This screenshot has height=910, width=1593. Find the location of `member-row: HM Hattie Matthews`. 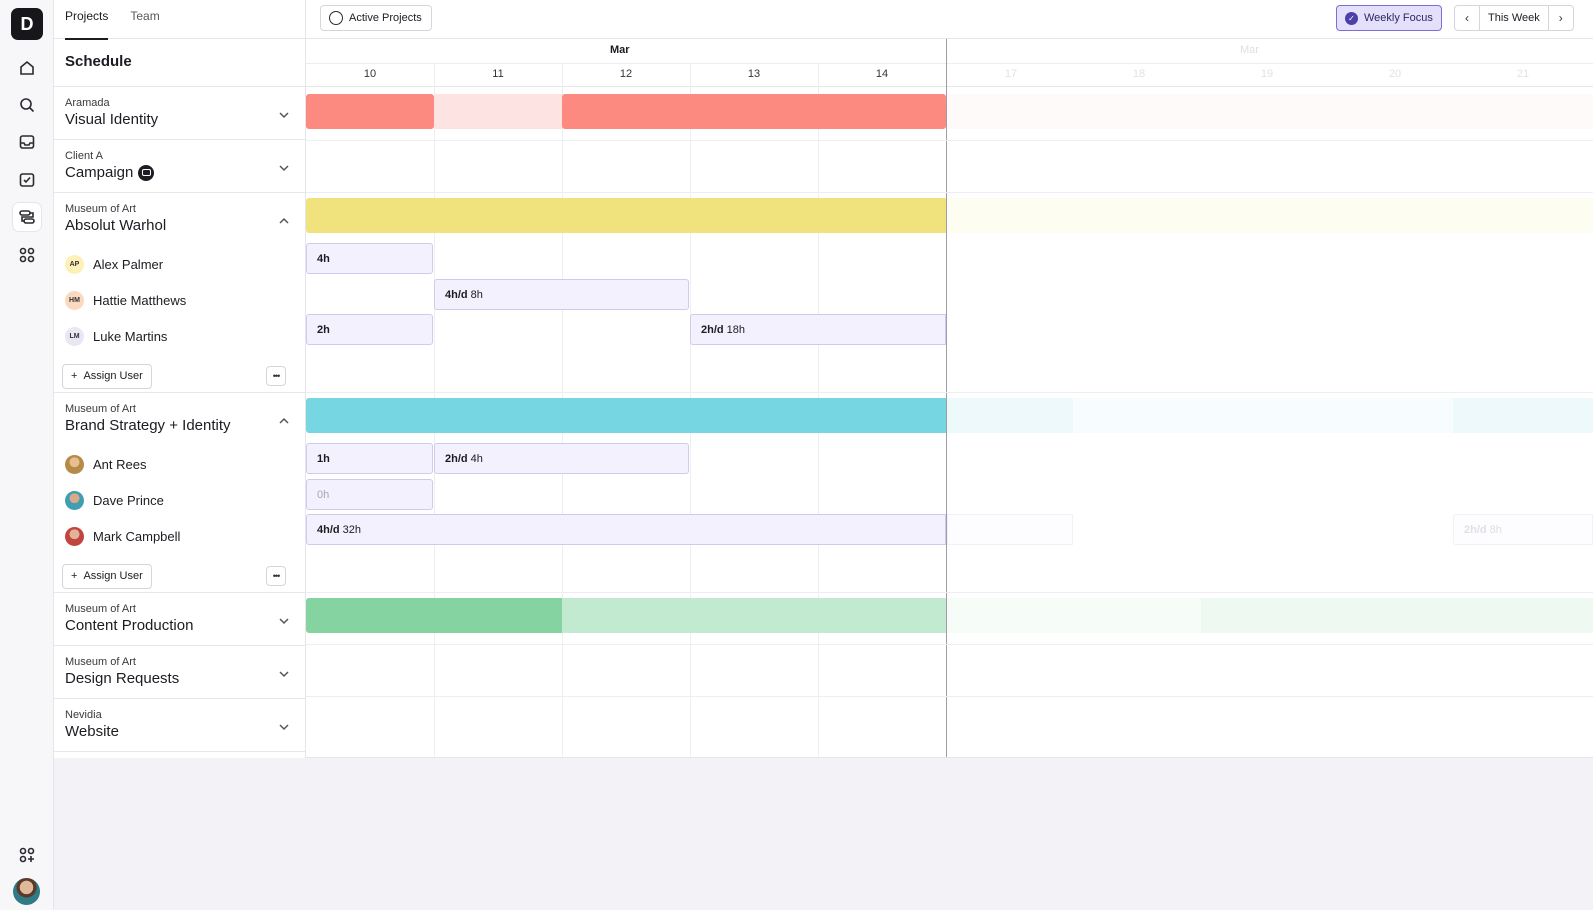

member-row: HM Hattie Matthews is located at coordinates (179, 300).